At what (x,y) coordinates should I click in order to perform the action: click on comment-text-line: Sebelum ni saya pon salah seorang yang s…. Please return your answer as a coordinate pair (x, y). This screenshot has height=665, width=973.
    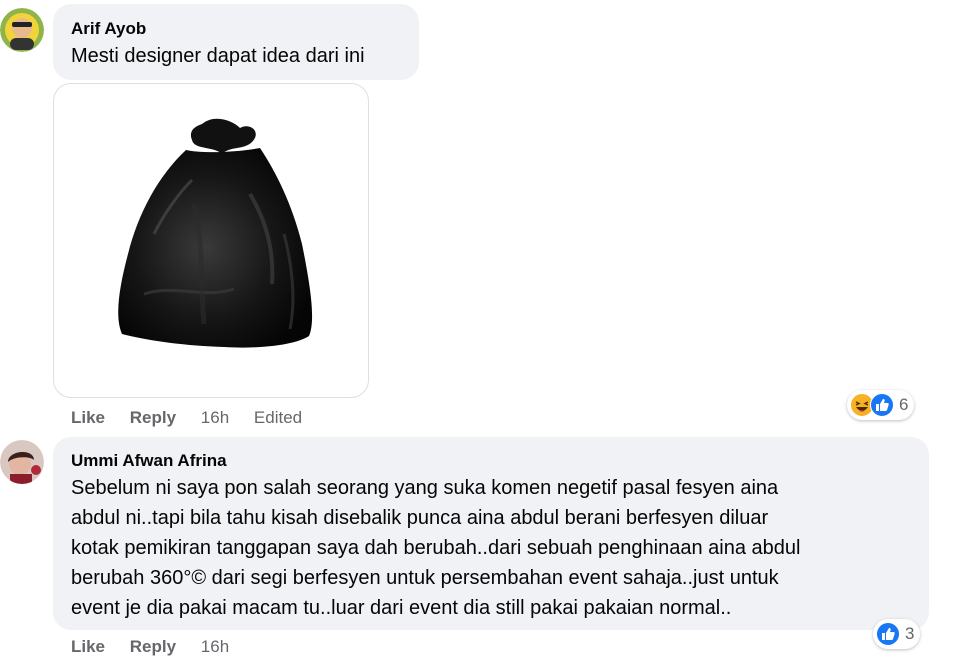
    Looking at the image, I should click on (425, 488).